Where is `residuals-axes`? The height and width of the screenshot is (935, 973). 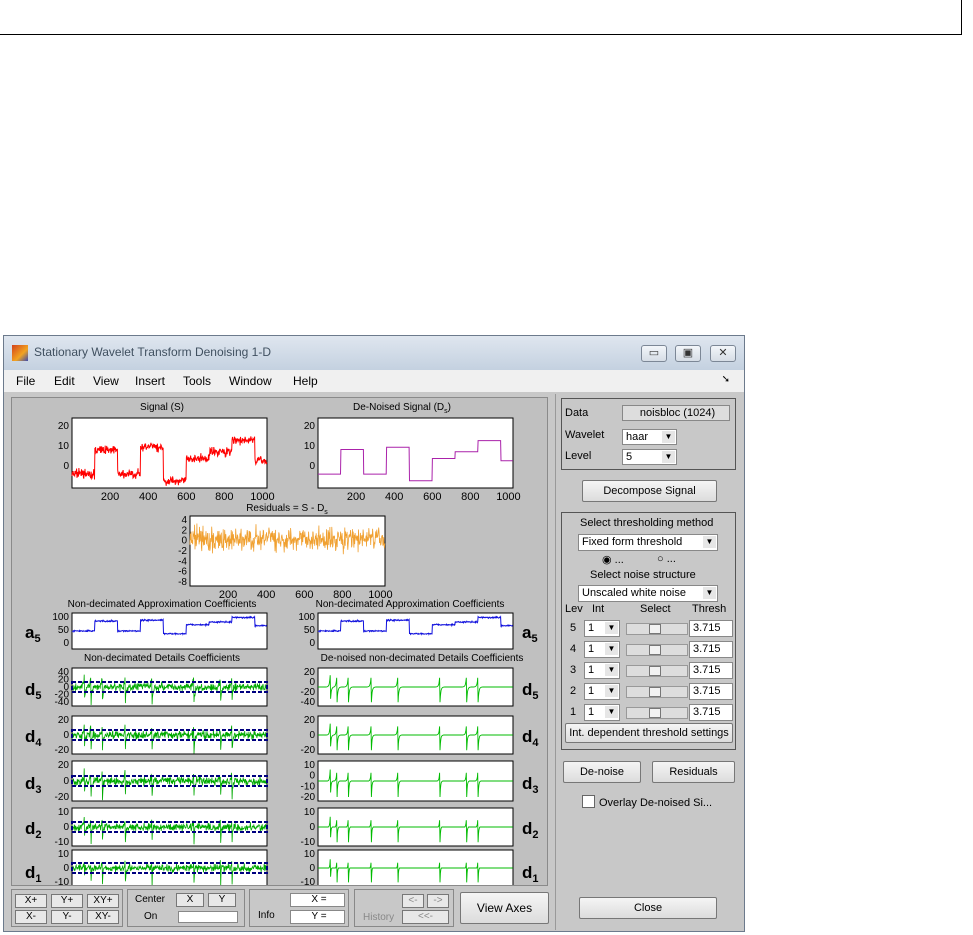 residuals-axes is located at coordinates (287, 551).